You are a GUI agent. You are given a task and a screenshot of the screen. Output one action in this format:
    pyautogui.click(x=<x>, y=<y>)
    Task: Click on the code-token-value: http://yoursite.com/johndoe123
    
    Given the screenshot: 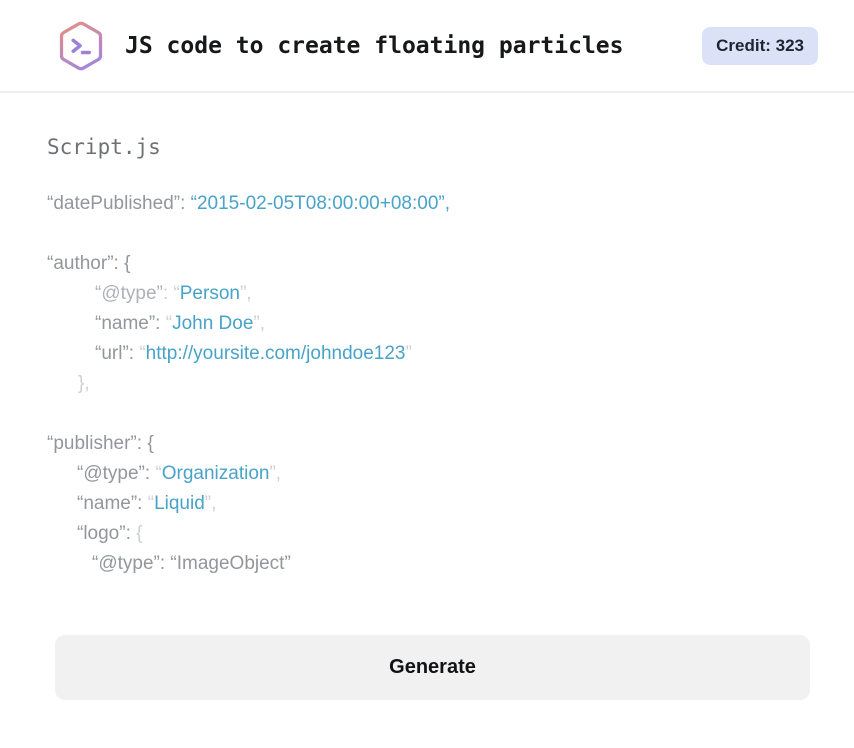 What is the action you would take?
    pyautogui.click(x=275, y=353)
    